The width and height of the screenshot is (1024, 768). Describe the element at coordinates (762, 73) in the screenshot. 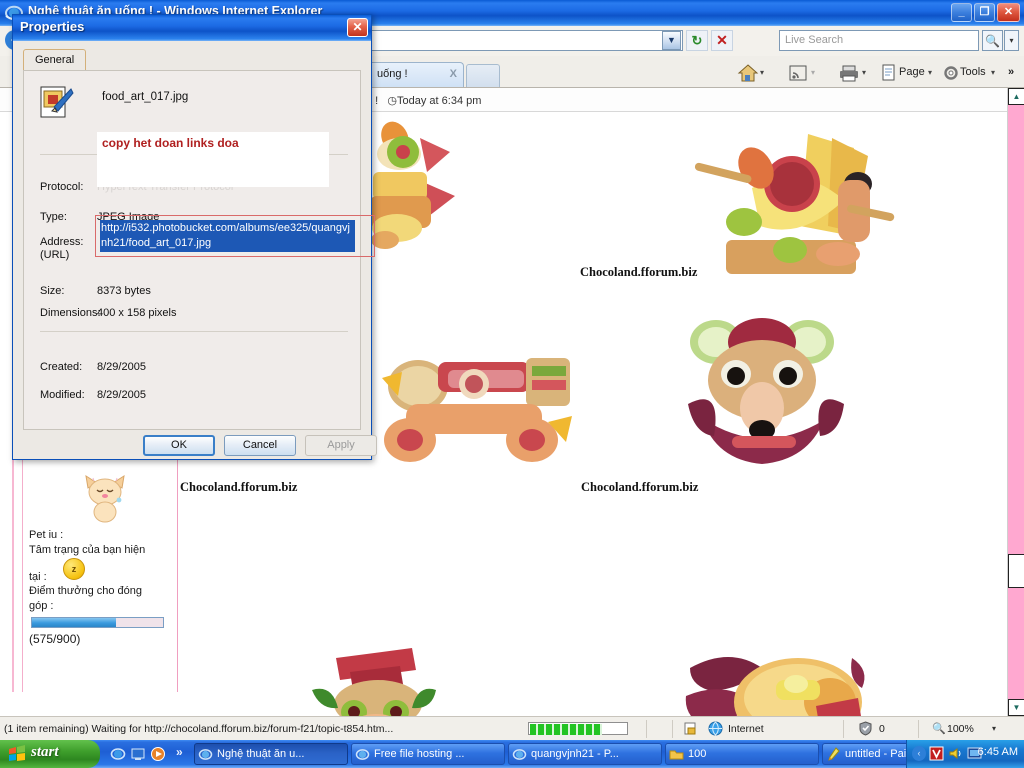

I see `home-caret-icon: ▾` at that location.